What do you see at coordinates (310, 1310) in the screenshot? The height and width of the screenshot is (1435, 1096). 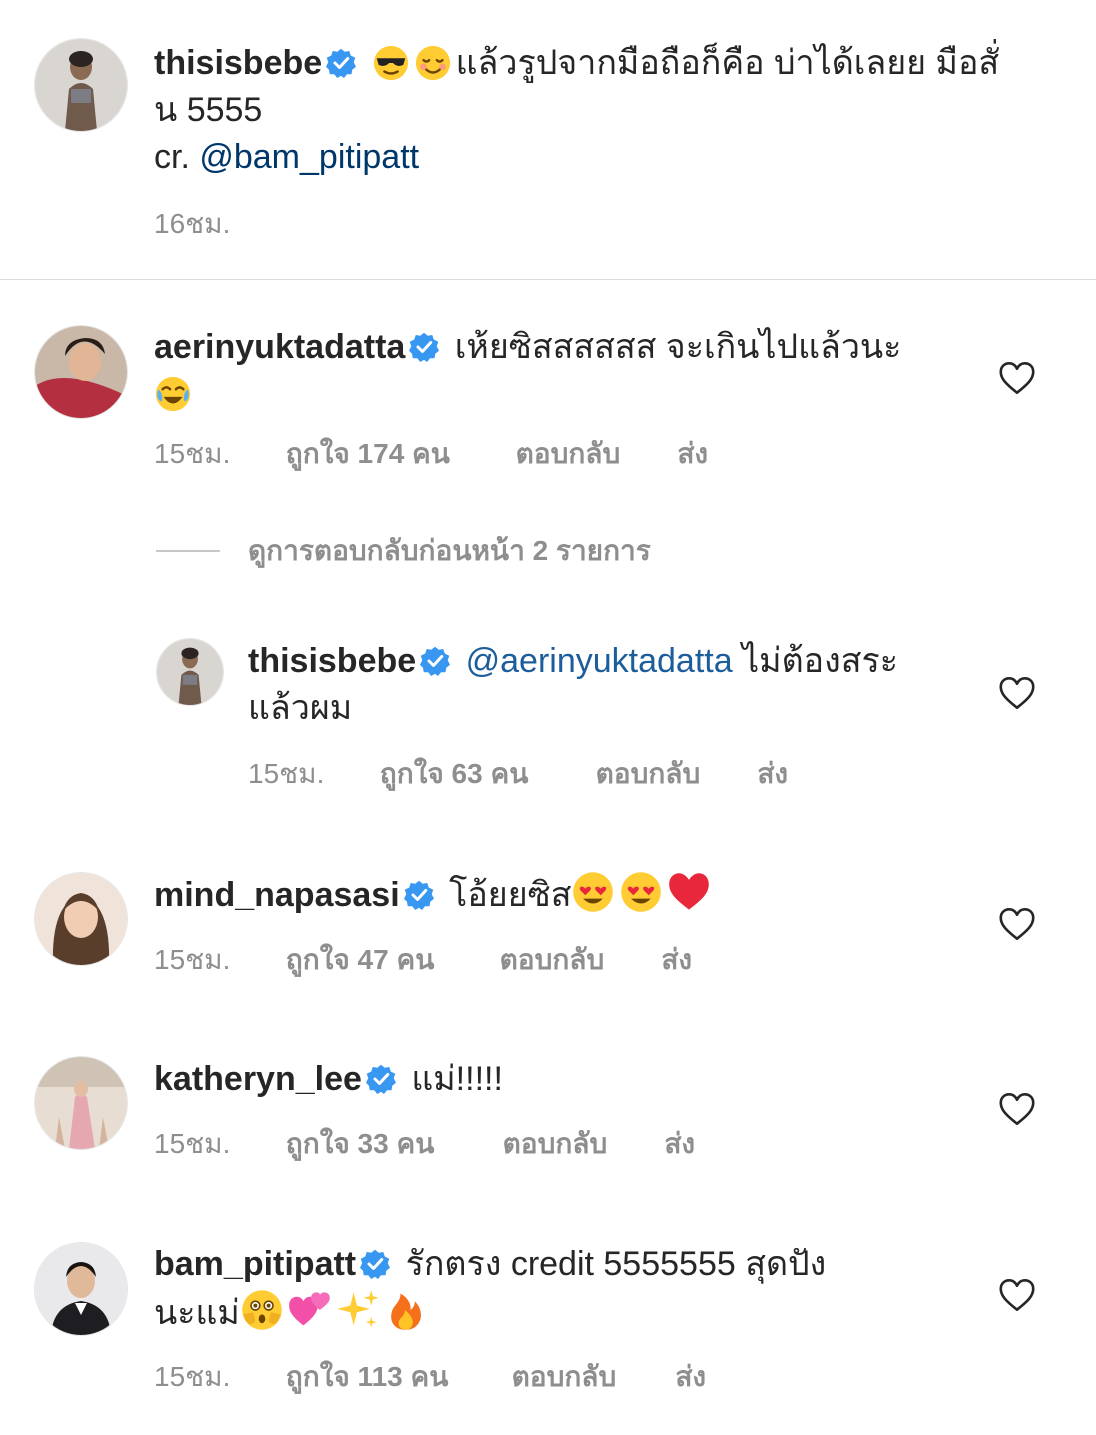 I see `two-hearts-icon` at bounding box center [310, 1310].